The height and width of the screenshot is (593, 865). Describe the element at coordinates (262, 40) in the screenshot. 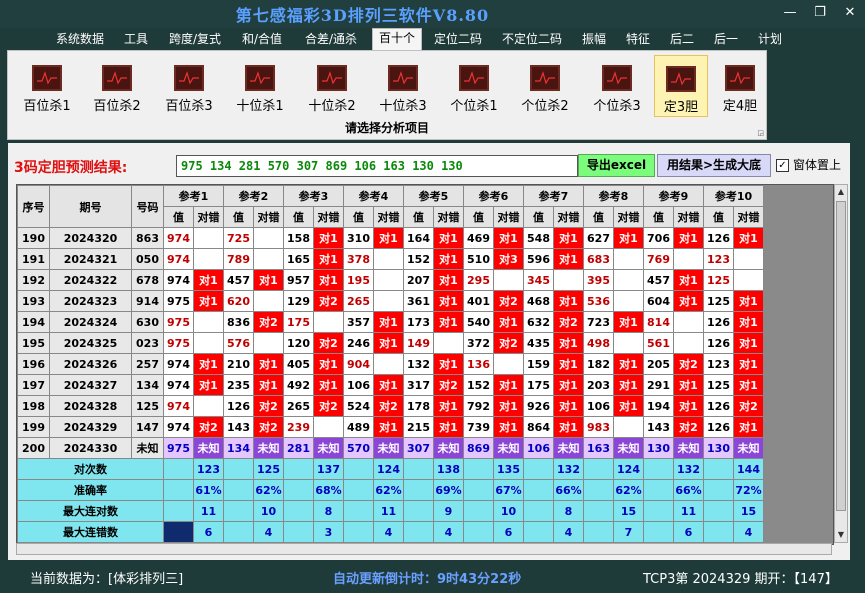

I see `menu-item-sum: 和/合值` at that location.